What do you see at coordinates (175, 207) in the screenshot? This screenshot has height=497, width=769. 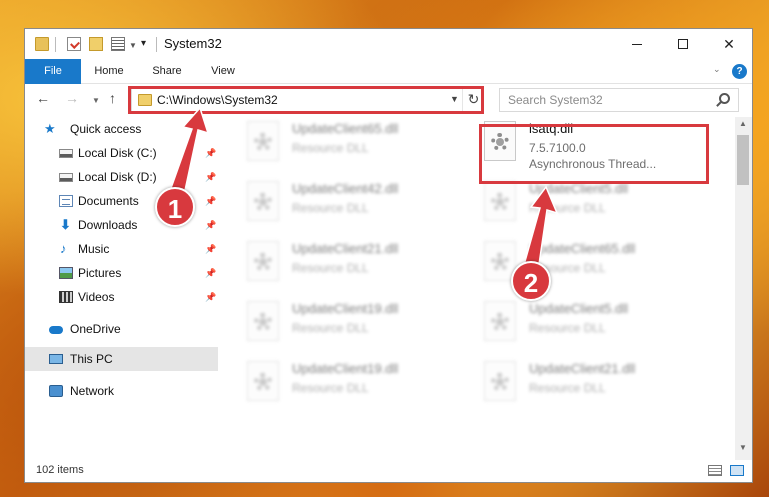 I see `step-1-badge: 1` at bounding box center [175, 207].